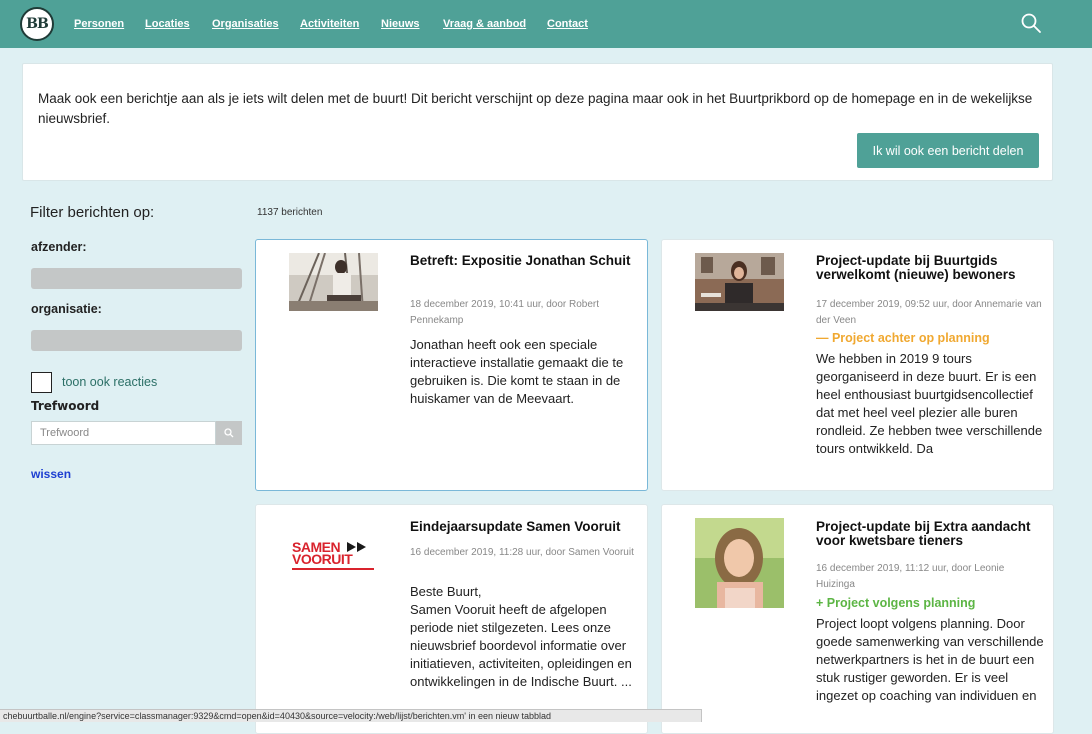 The width and height of the screenshot is (1092, 734). I want to click on nav-organisaties: Organisaties, so click(245, 24).